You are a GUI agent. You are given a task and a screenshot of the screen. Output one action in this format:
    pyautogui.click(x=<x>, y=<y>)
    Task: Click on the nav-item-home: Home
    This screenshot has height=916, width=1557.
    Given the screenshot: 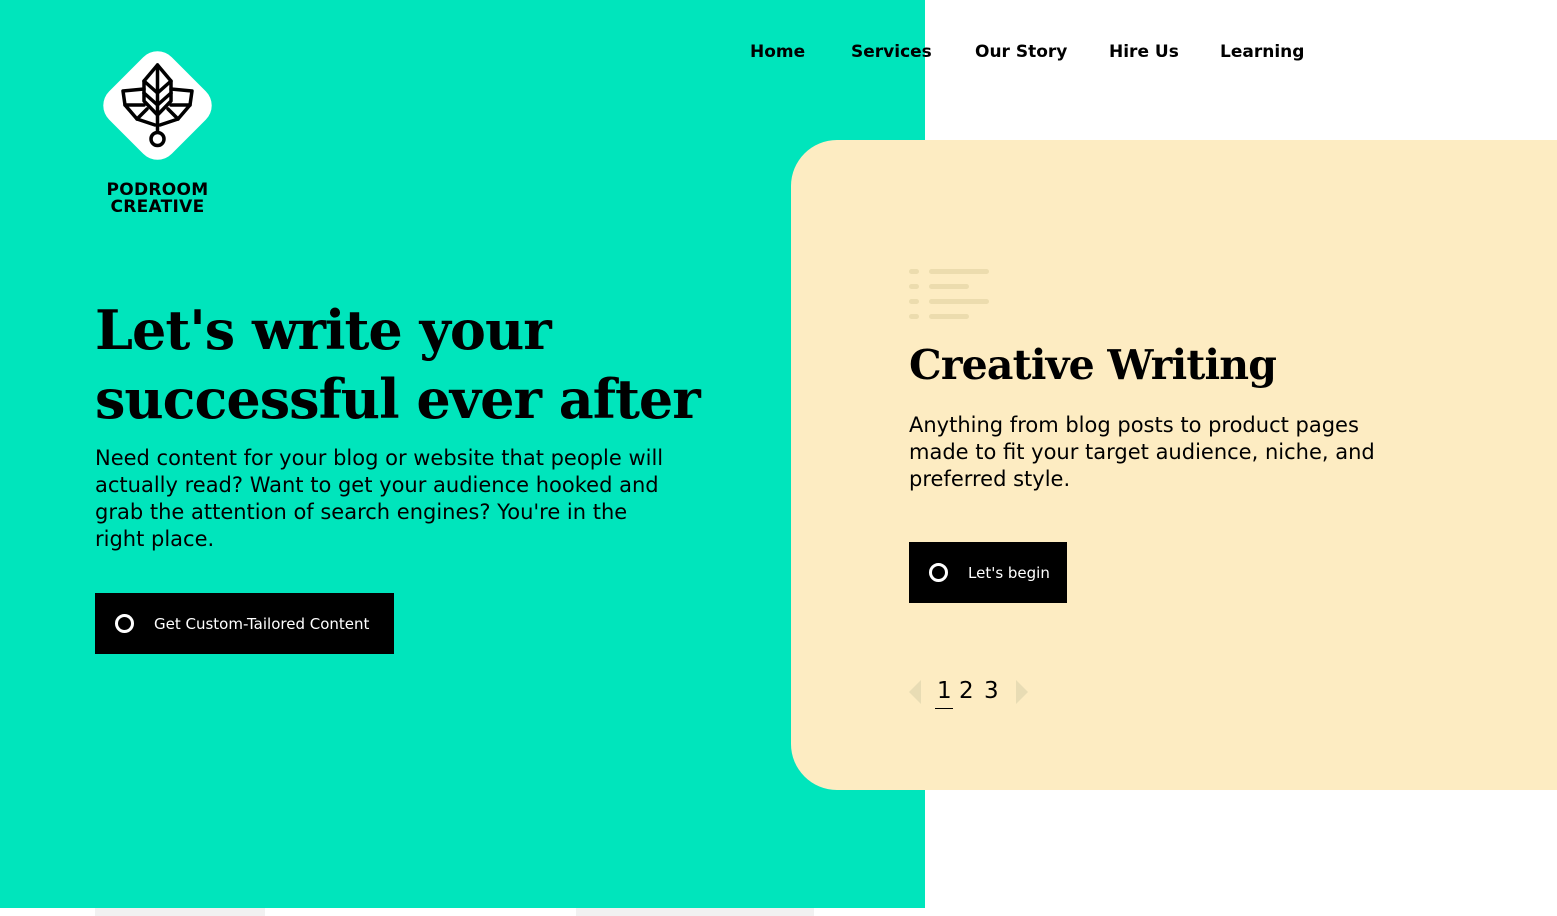 What is the action you would take?
    pyautogui.click(x=777, y=52)
    